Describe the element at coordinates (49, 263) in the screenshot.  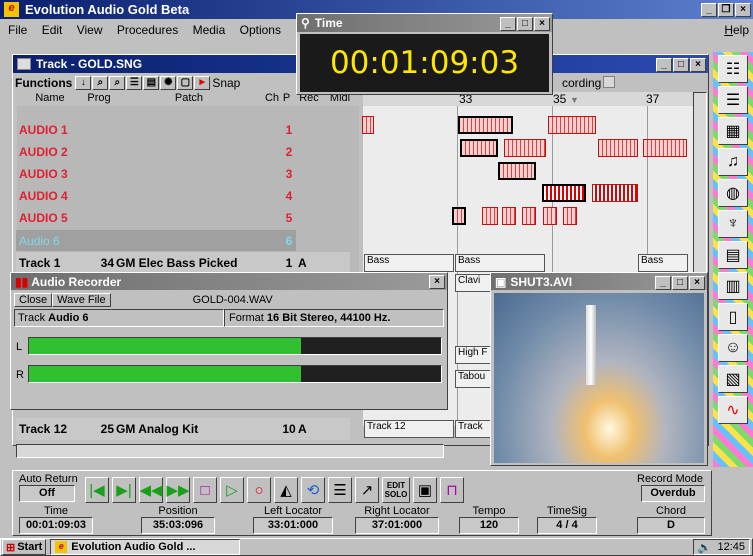
I see `track-name: Track 1` at that location.